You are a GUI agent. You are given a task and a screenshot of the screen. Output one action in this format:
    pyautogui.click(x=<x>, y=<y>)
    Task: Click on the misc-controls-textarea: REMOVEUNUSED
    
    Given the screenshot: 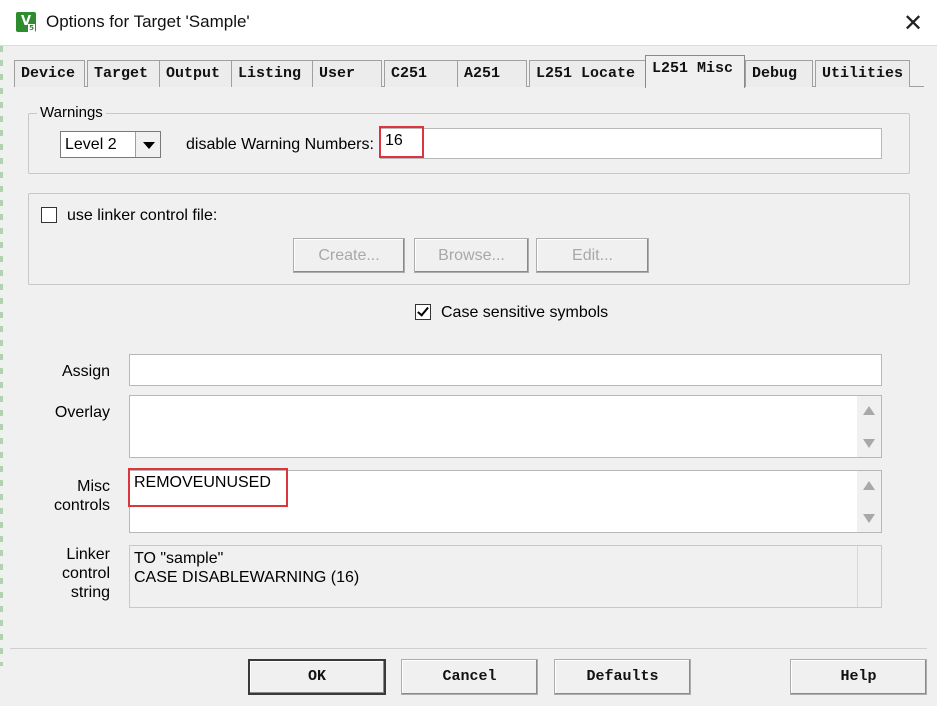 What is the action you would take?
    pyautogui.click(x=505, y=501)
    